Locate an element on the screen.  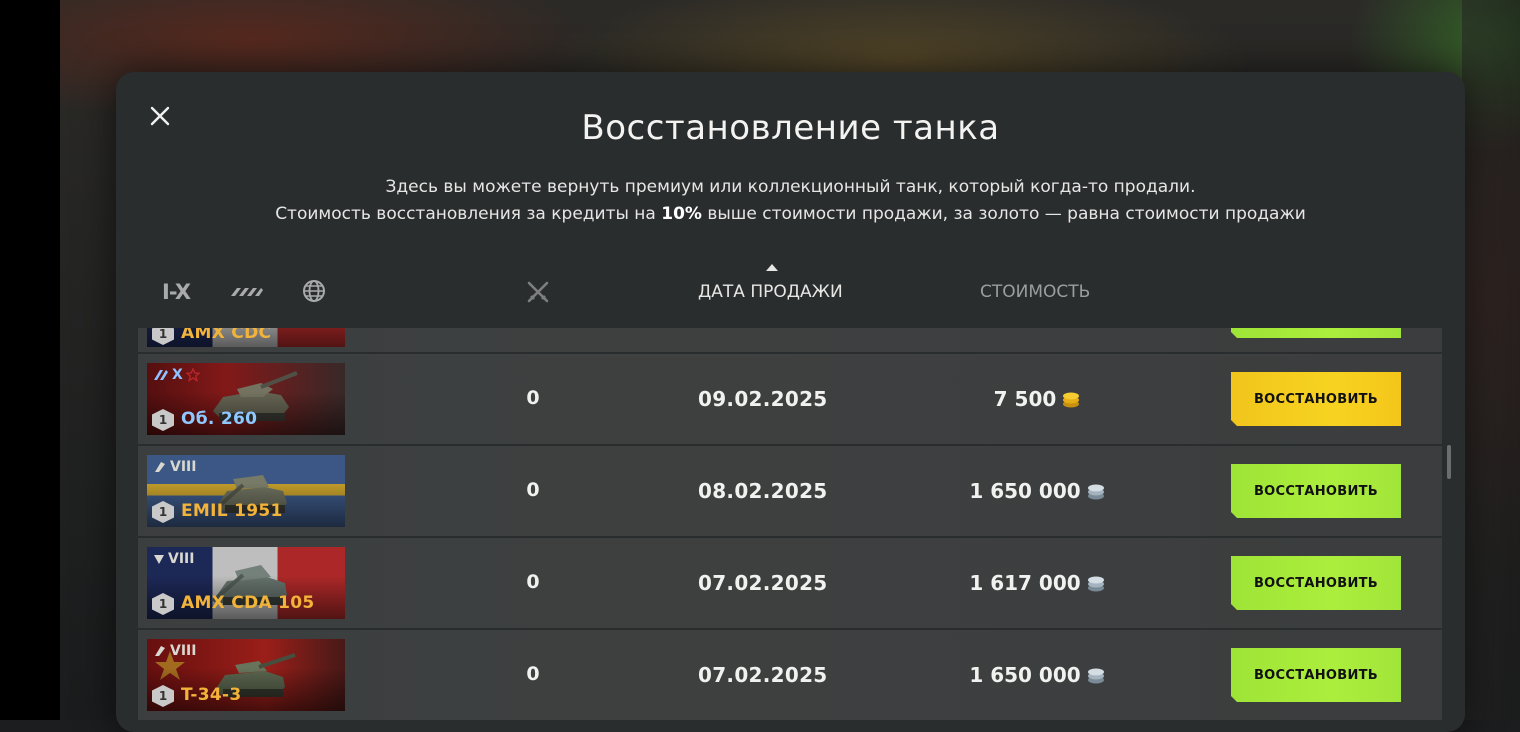
restore-button is located at coordinates (1316, 333).